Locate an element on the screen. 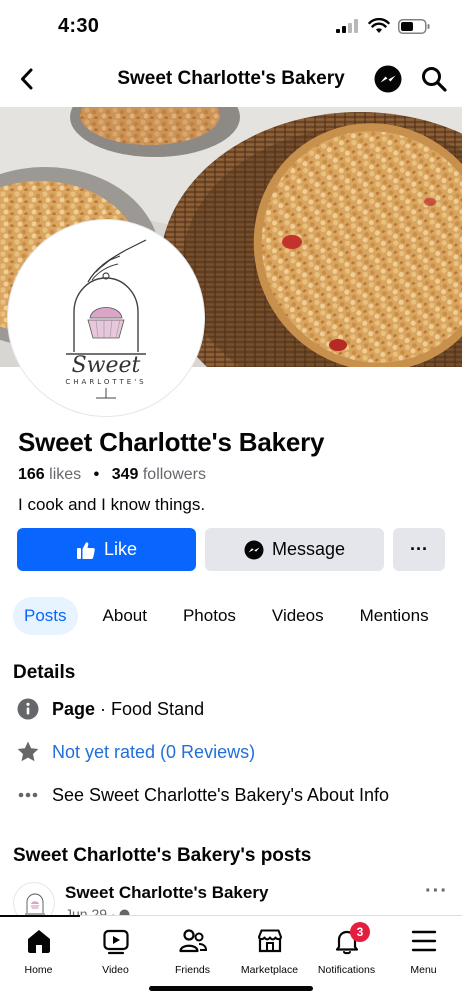 The height and width of the screenshot is (1000, 462). bottom-tab-notifications: 3 Notifications is located at coordinates (346, 949).